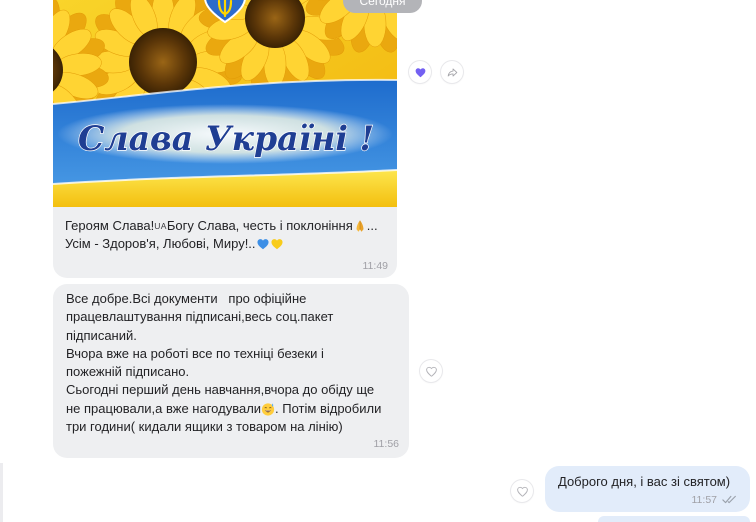  Describe the element at coordinates (328, 408) in the screenshot. I see `message-text-part: . Потім відробили` at that location.